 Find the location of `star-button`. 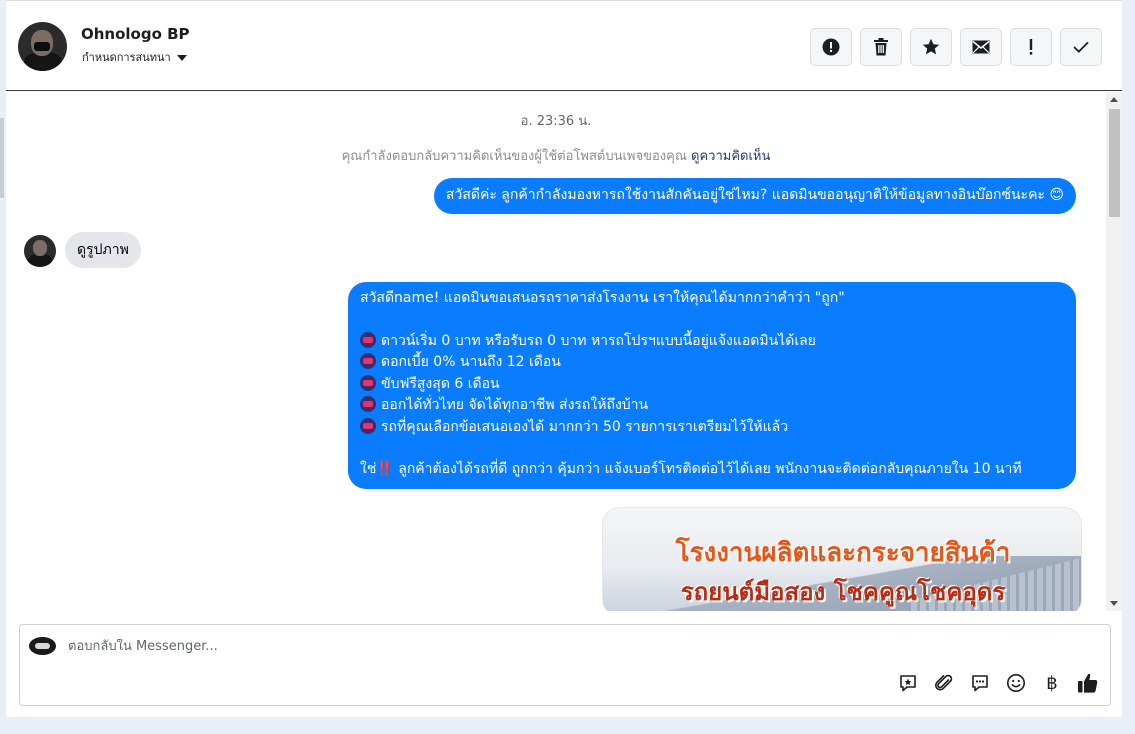

star-button is located at coordinates (931, 47).